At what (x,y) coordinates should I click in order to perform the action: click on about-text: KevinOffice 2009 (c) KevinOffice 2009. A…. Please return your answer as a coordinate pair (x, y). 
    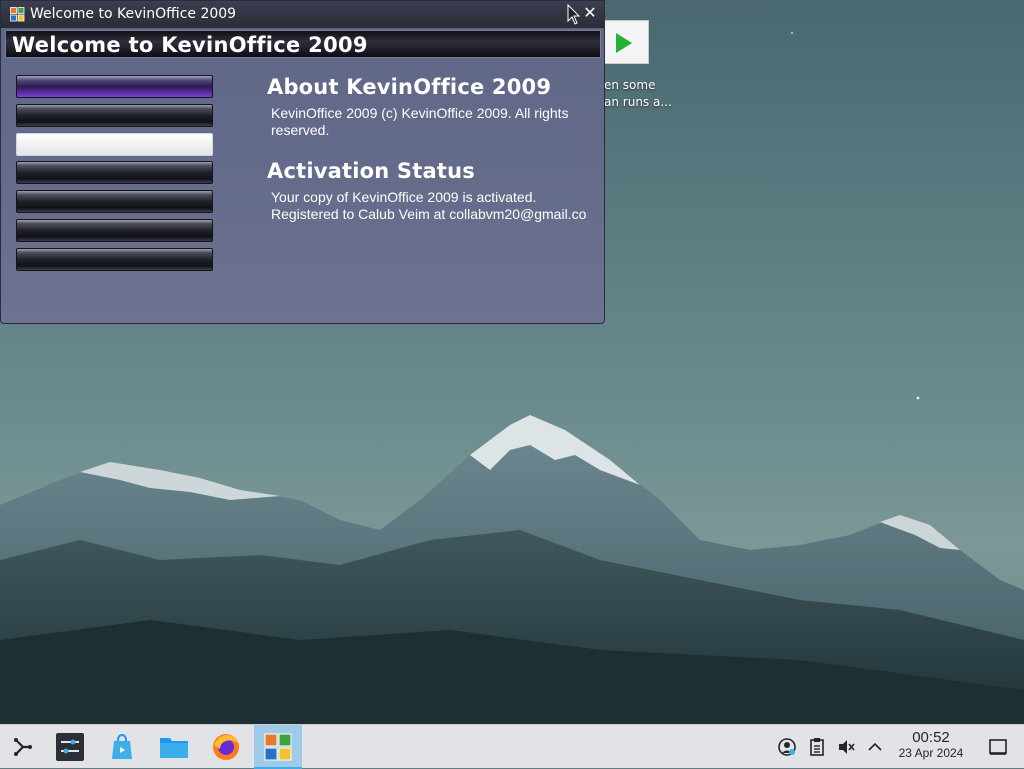
    Looking at the image, I should click on (420, 121).